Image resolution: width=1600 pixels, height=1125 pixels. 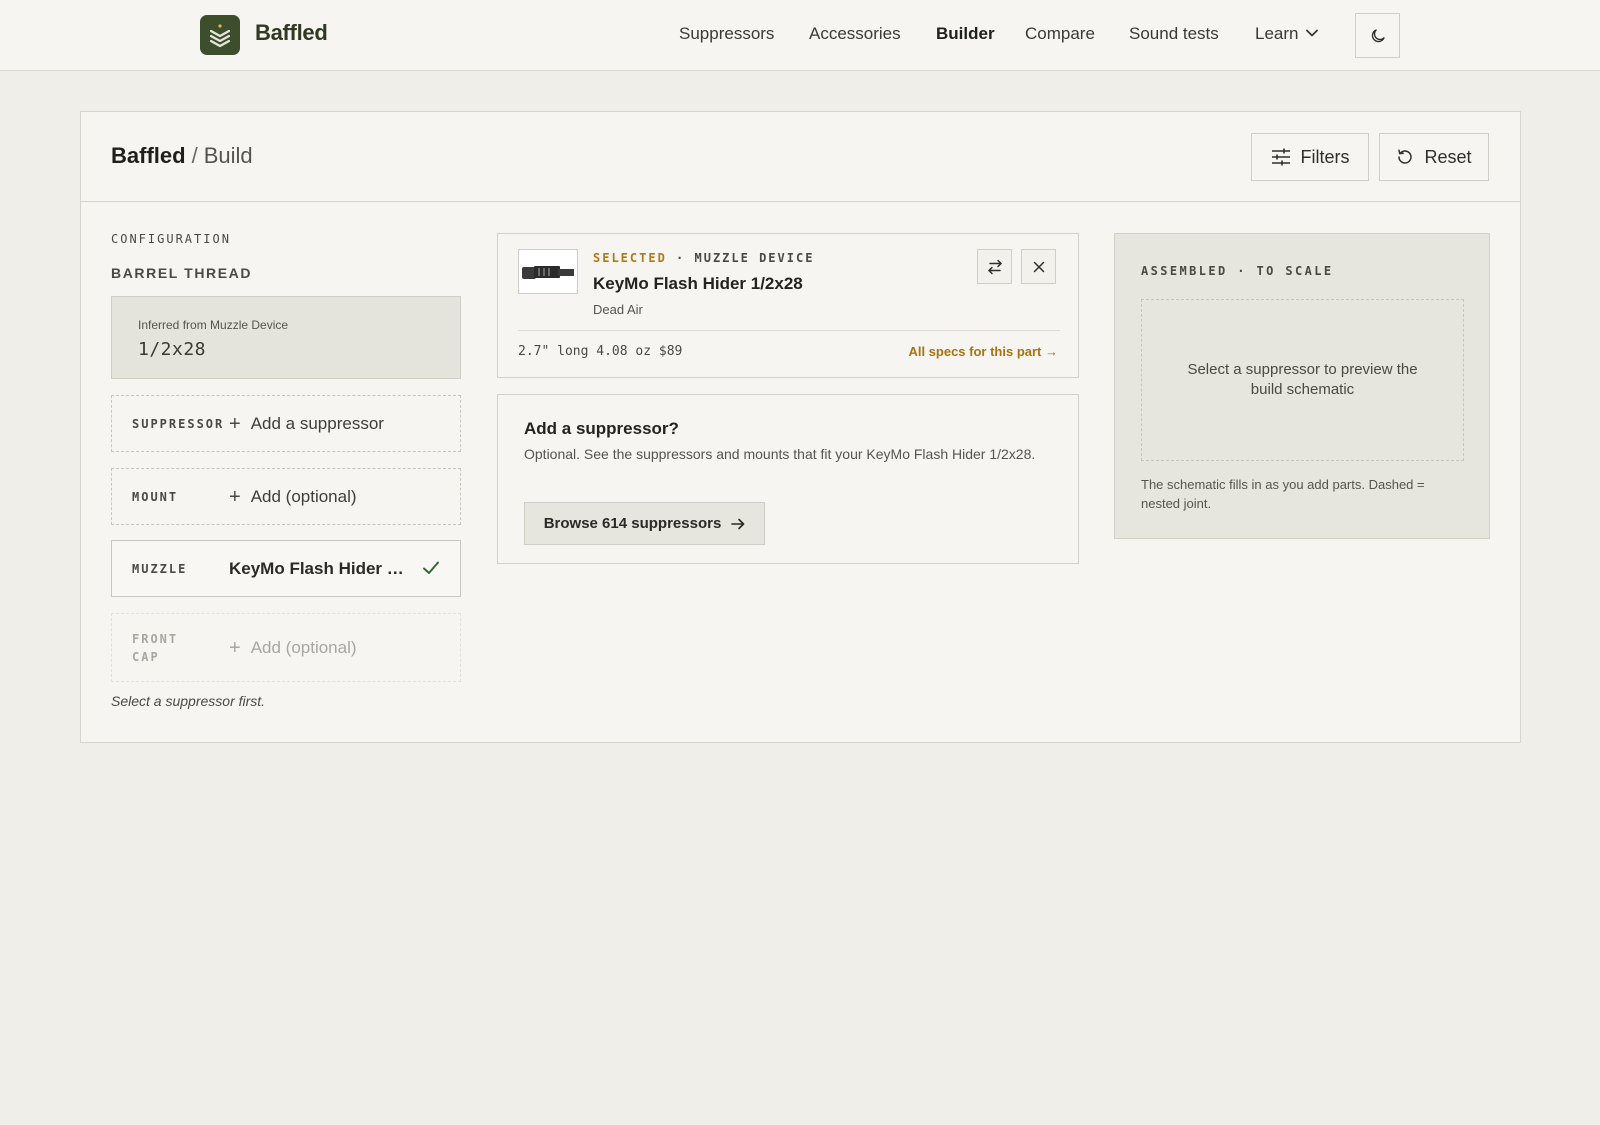 I want to click on thread-value: 1/2x28, so click(x=172, y=349).